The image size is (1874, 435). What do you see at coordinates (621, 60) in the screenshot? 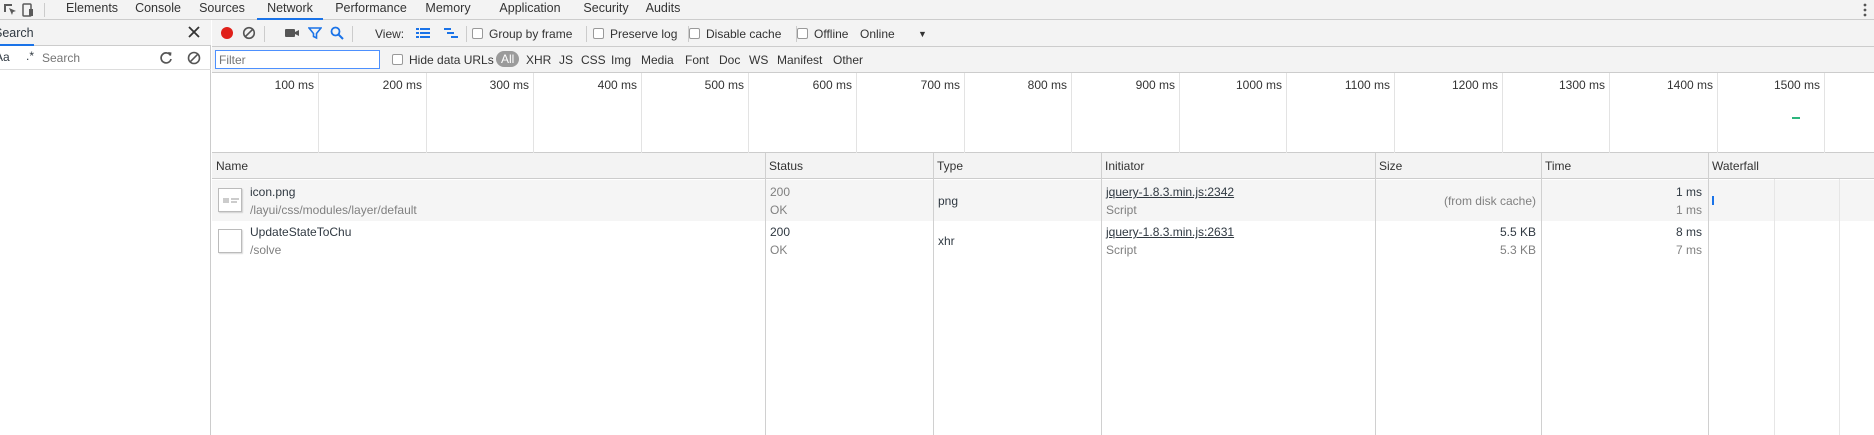
I see `filter-type-img: Img` at bounding box center [621, 60].